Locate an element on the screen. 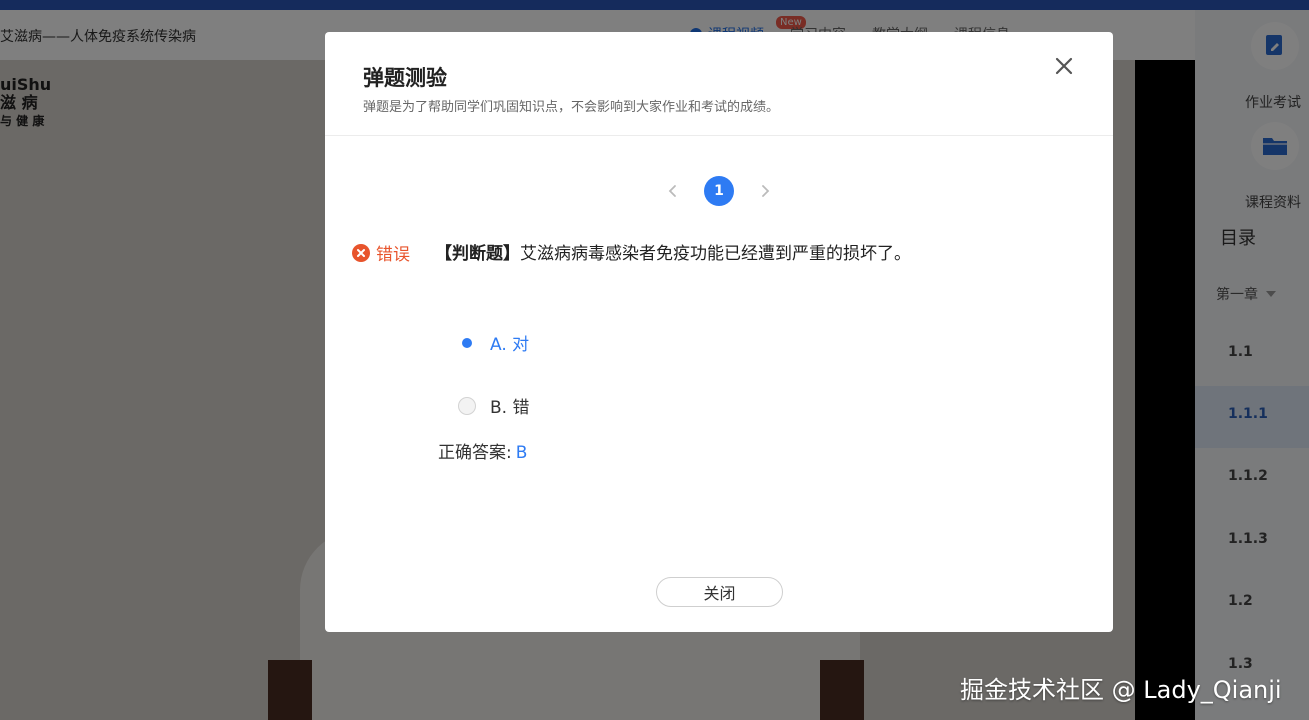 The width and height of the screenshot is (1309, 720). page-number: 1 is located at coordinates (719, 191).